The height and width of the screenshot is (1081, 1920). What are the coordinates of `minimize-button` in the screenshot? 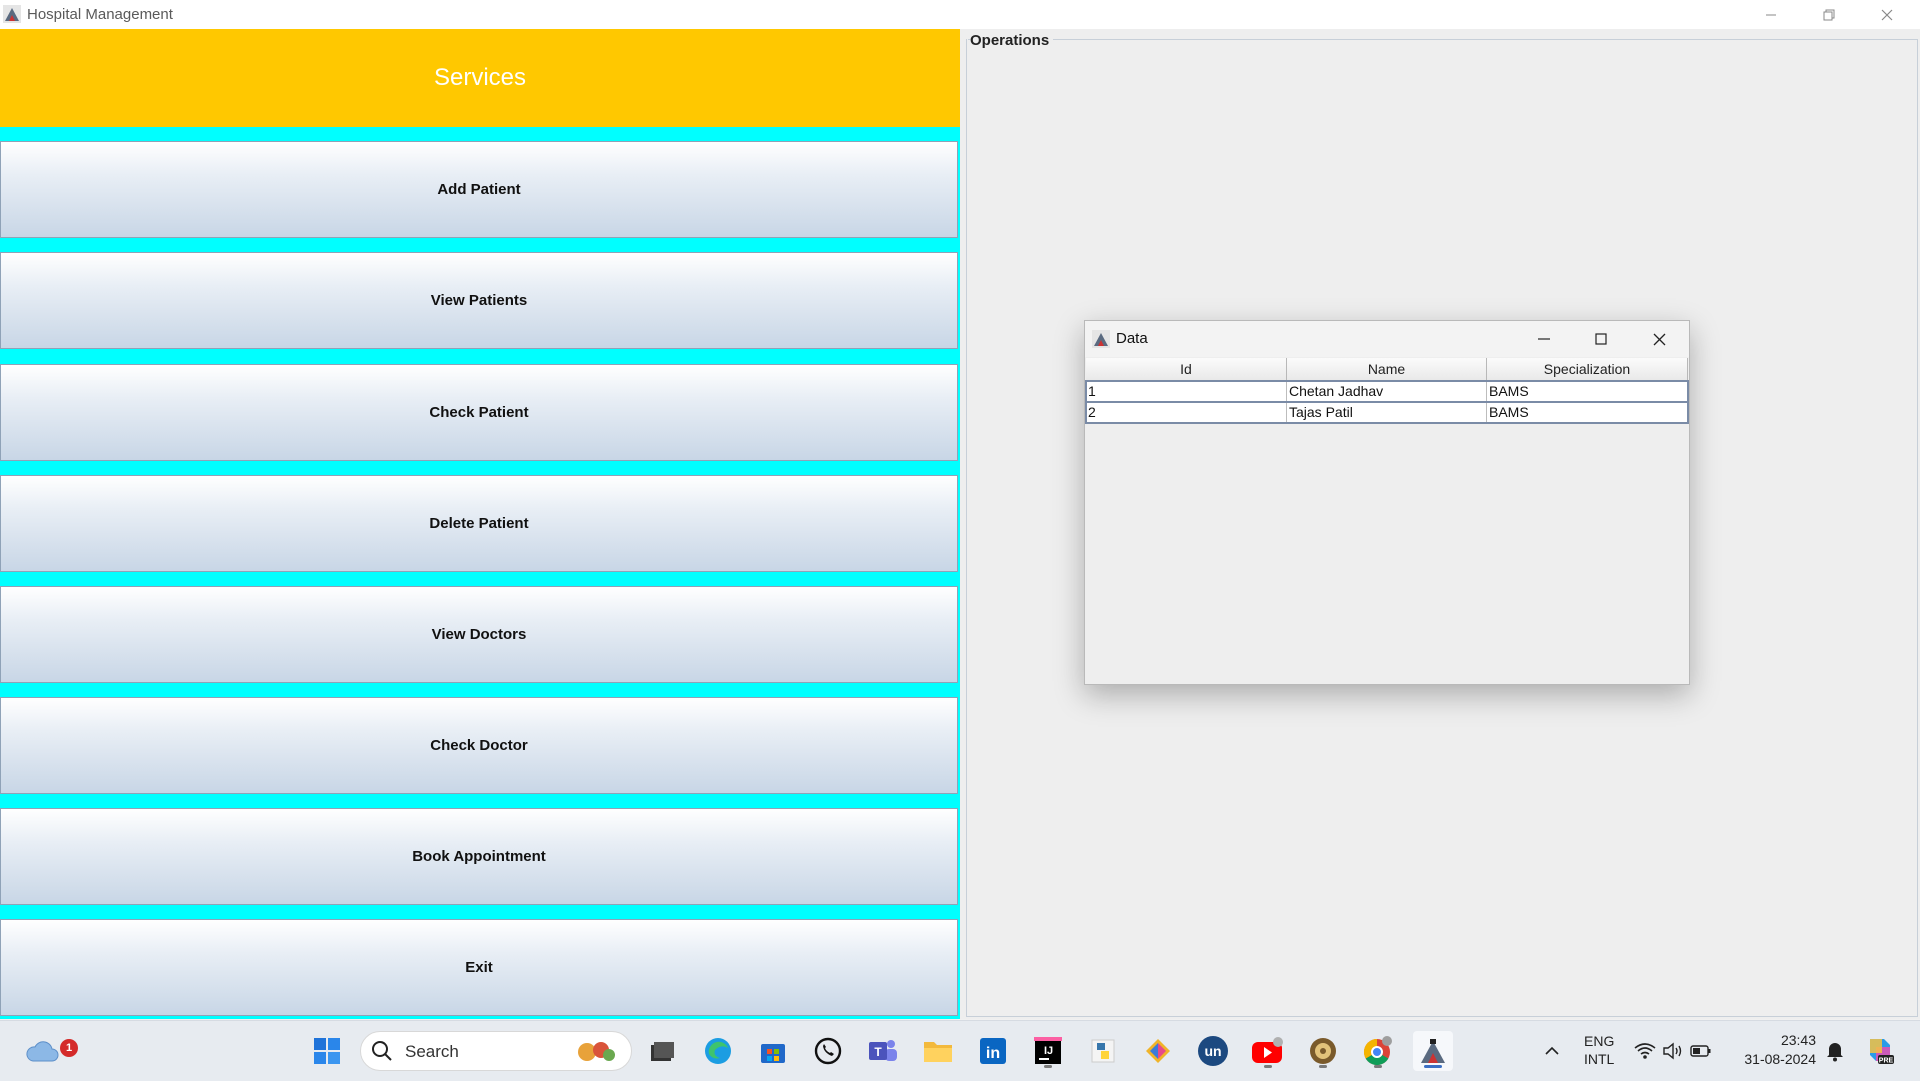 It's located at (1771, 14).